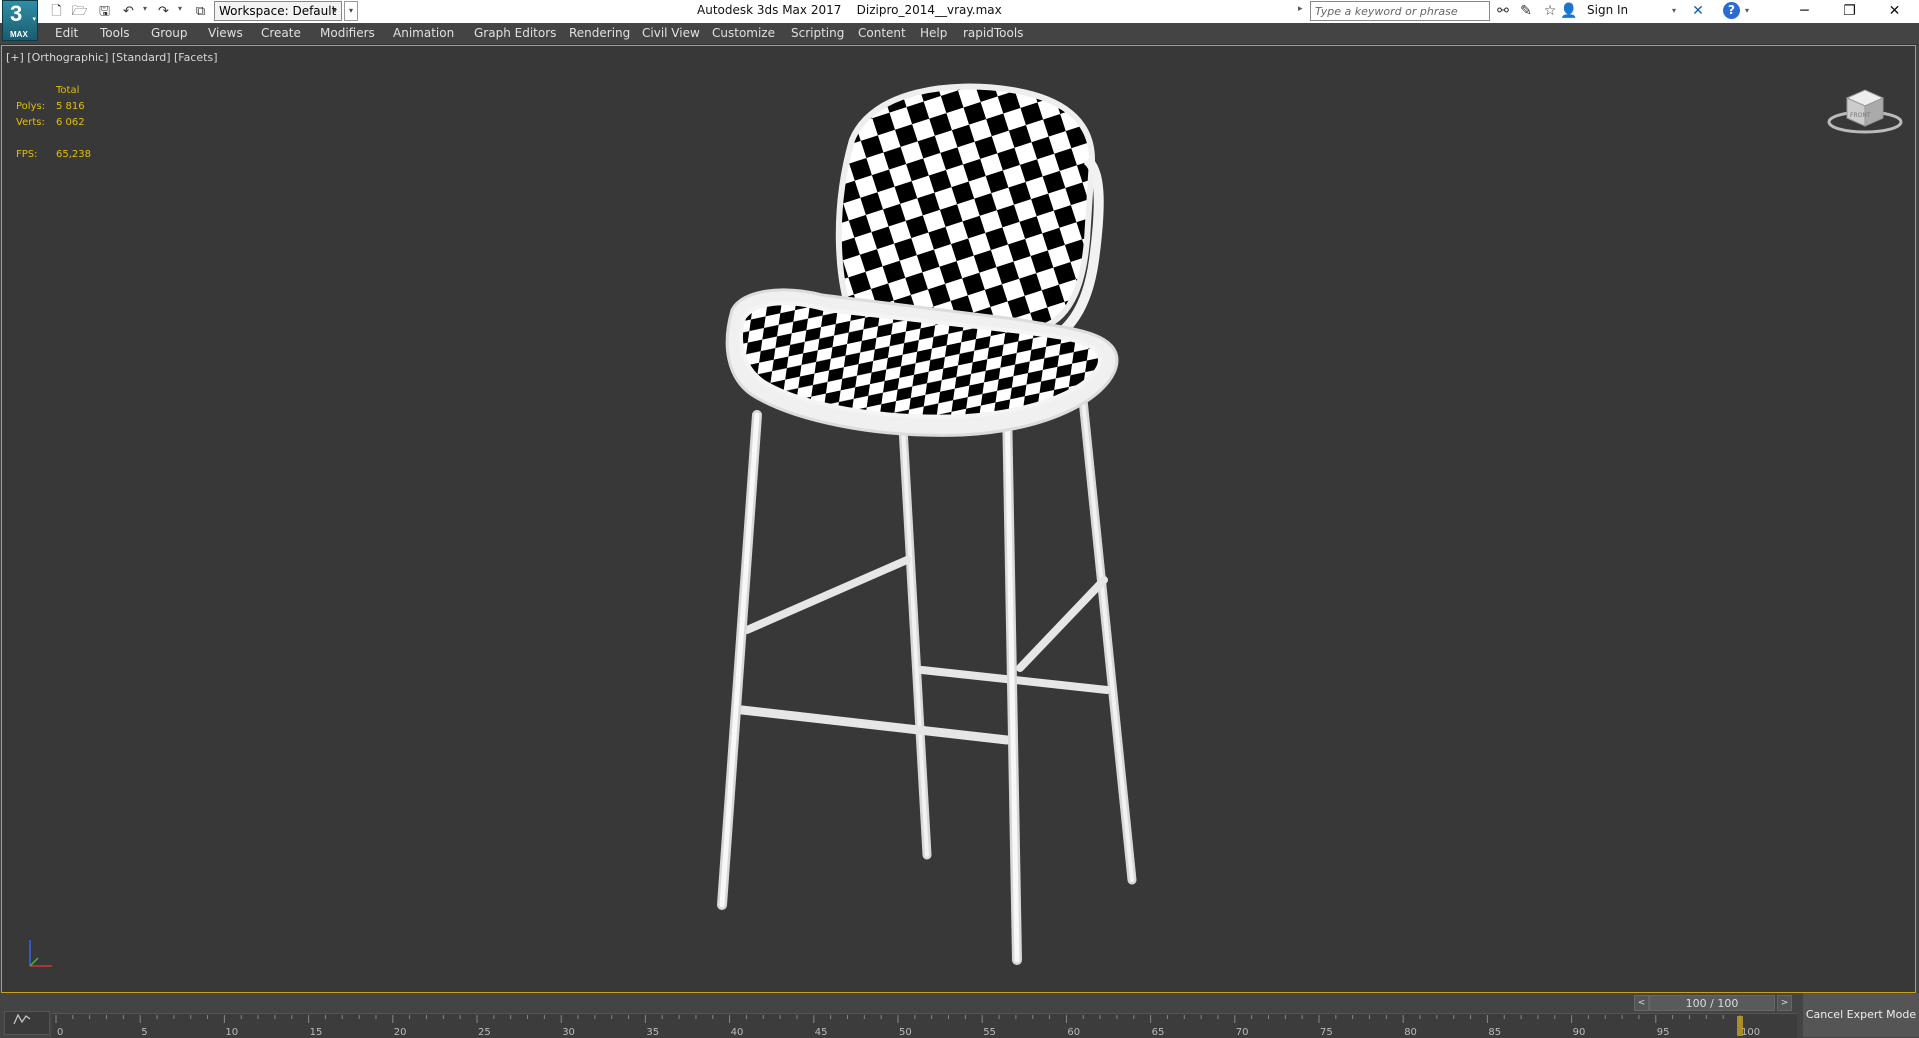  Describe the element at coordinates (163, 11) in the screenshot. I see `redo-icon: ↷` at that location.